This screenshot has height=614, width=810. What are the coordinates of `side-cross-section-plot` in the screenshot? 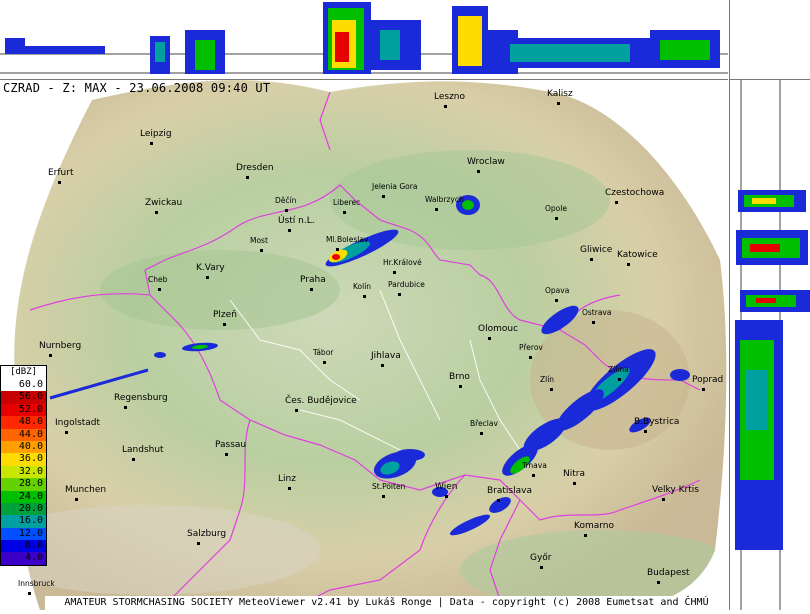 It's located at (772, 345).